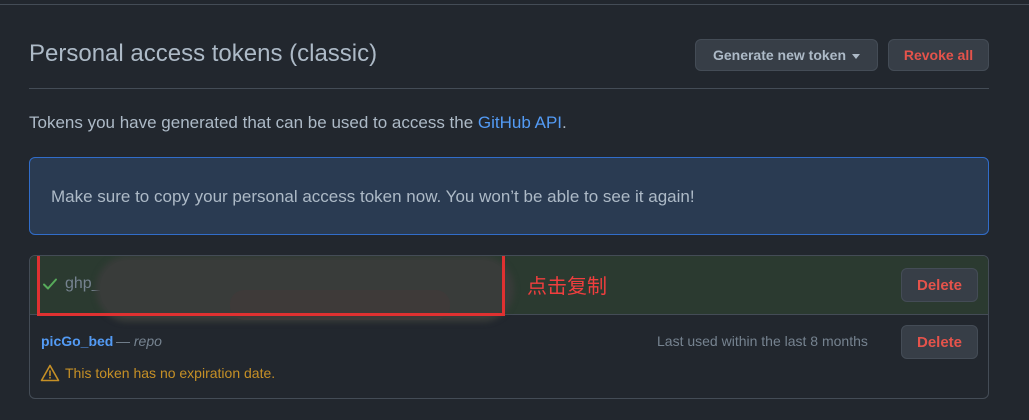 The image size is (1029, 420). Describe the element at coordinates (50, 373) in the screenshot. I see `alert-triangle-icon` at that location.